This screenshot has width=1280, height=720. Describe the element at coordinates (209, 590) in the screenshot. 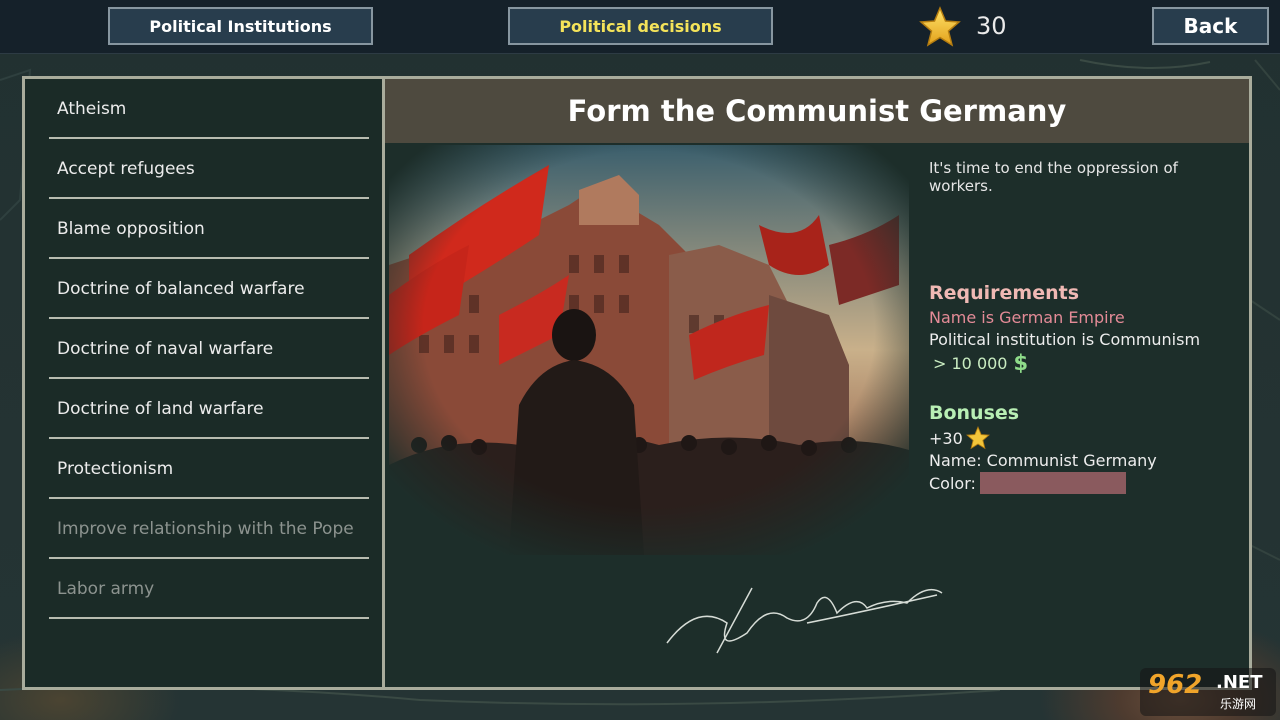

I see `decision-item-labor-army: Labor army` at that location.